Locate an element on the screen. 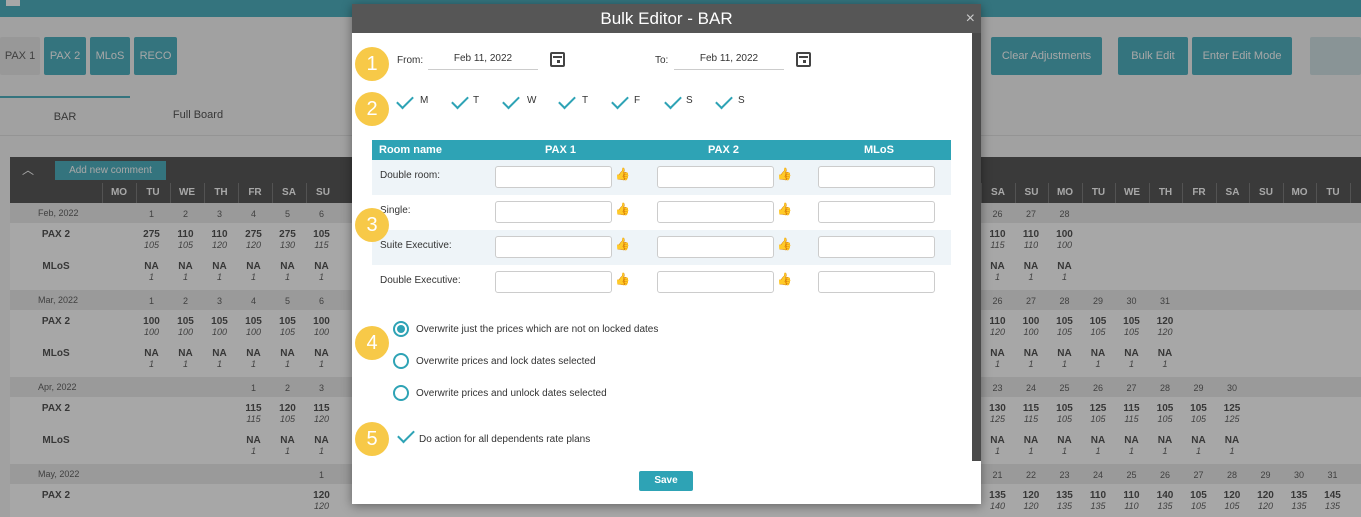 This screenshot has height=517, width=1361. room-row: Suite Executive: 👍 👍 is located at coordinates (661, 247).